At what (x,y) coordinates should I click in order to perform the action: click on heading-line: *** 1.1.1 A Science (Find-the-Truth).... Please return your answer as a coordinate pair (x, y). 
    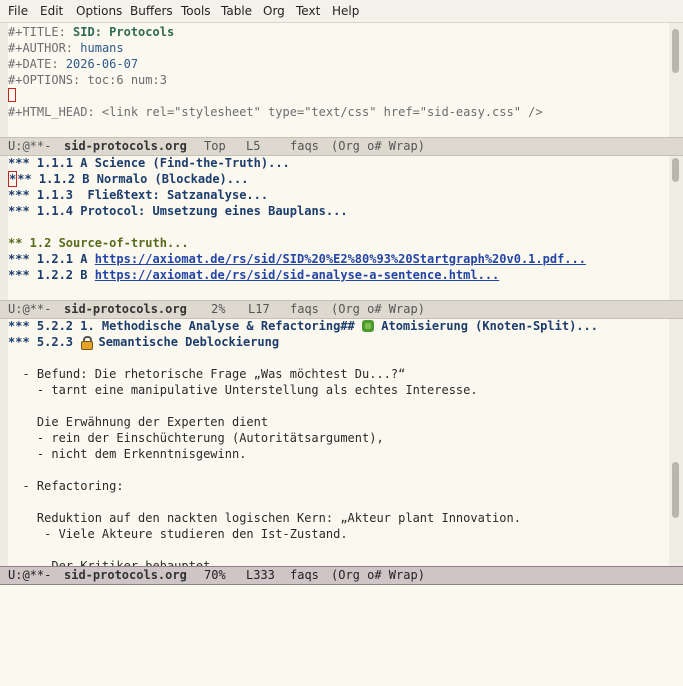
    Looking at the image, I should click on (149, 163).